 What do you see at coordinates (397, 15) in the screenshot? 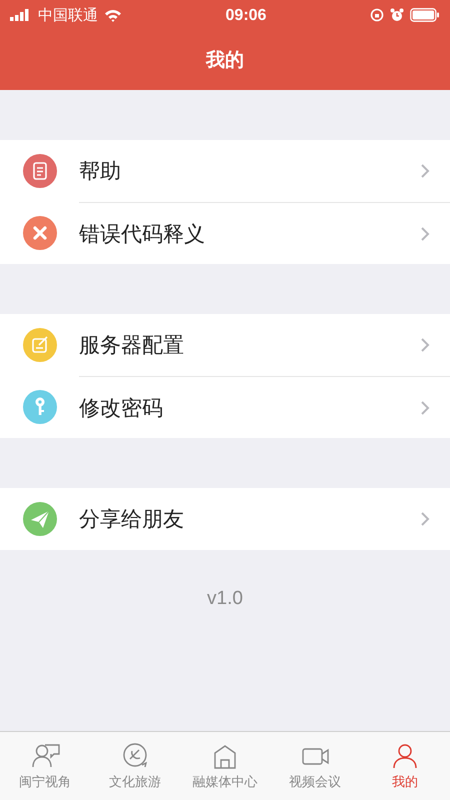
I see `alarm-icon` at bounding box center [397, 15].